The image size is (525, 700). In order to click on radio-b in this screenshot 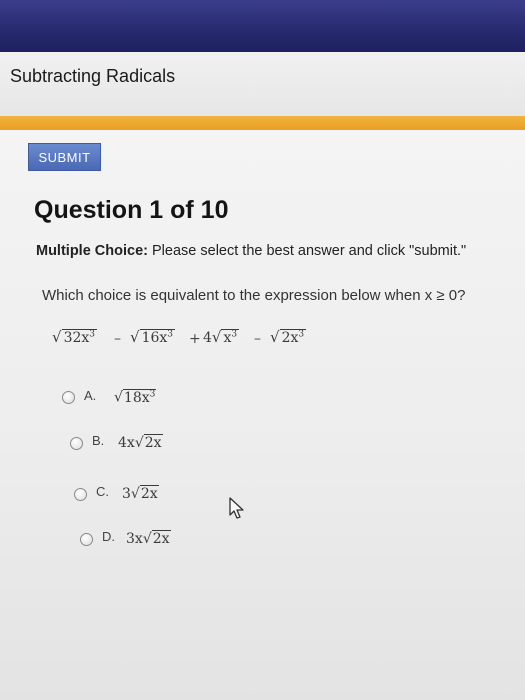, I will do `click(76, 443)`.